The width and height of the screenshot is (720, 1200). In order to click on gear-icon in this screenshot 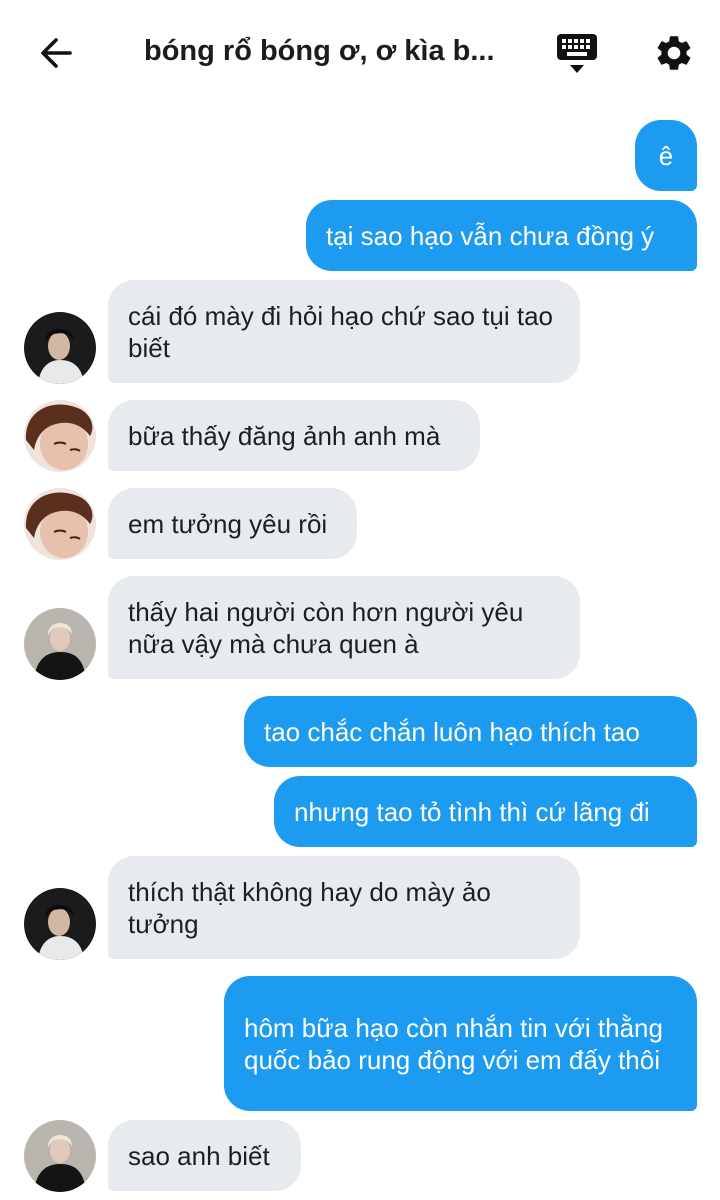, I will do `click(674, 53)`.